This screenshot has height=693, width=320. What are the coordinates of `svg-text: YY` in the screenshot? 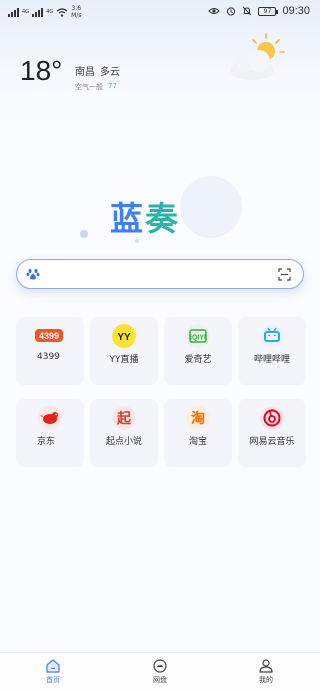 It's located at (124, 337).